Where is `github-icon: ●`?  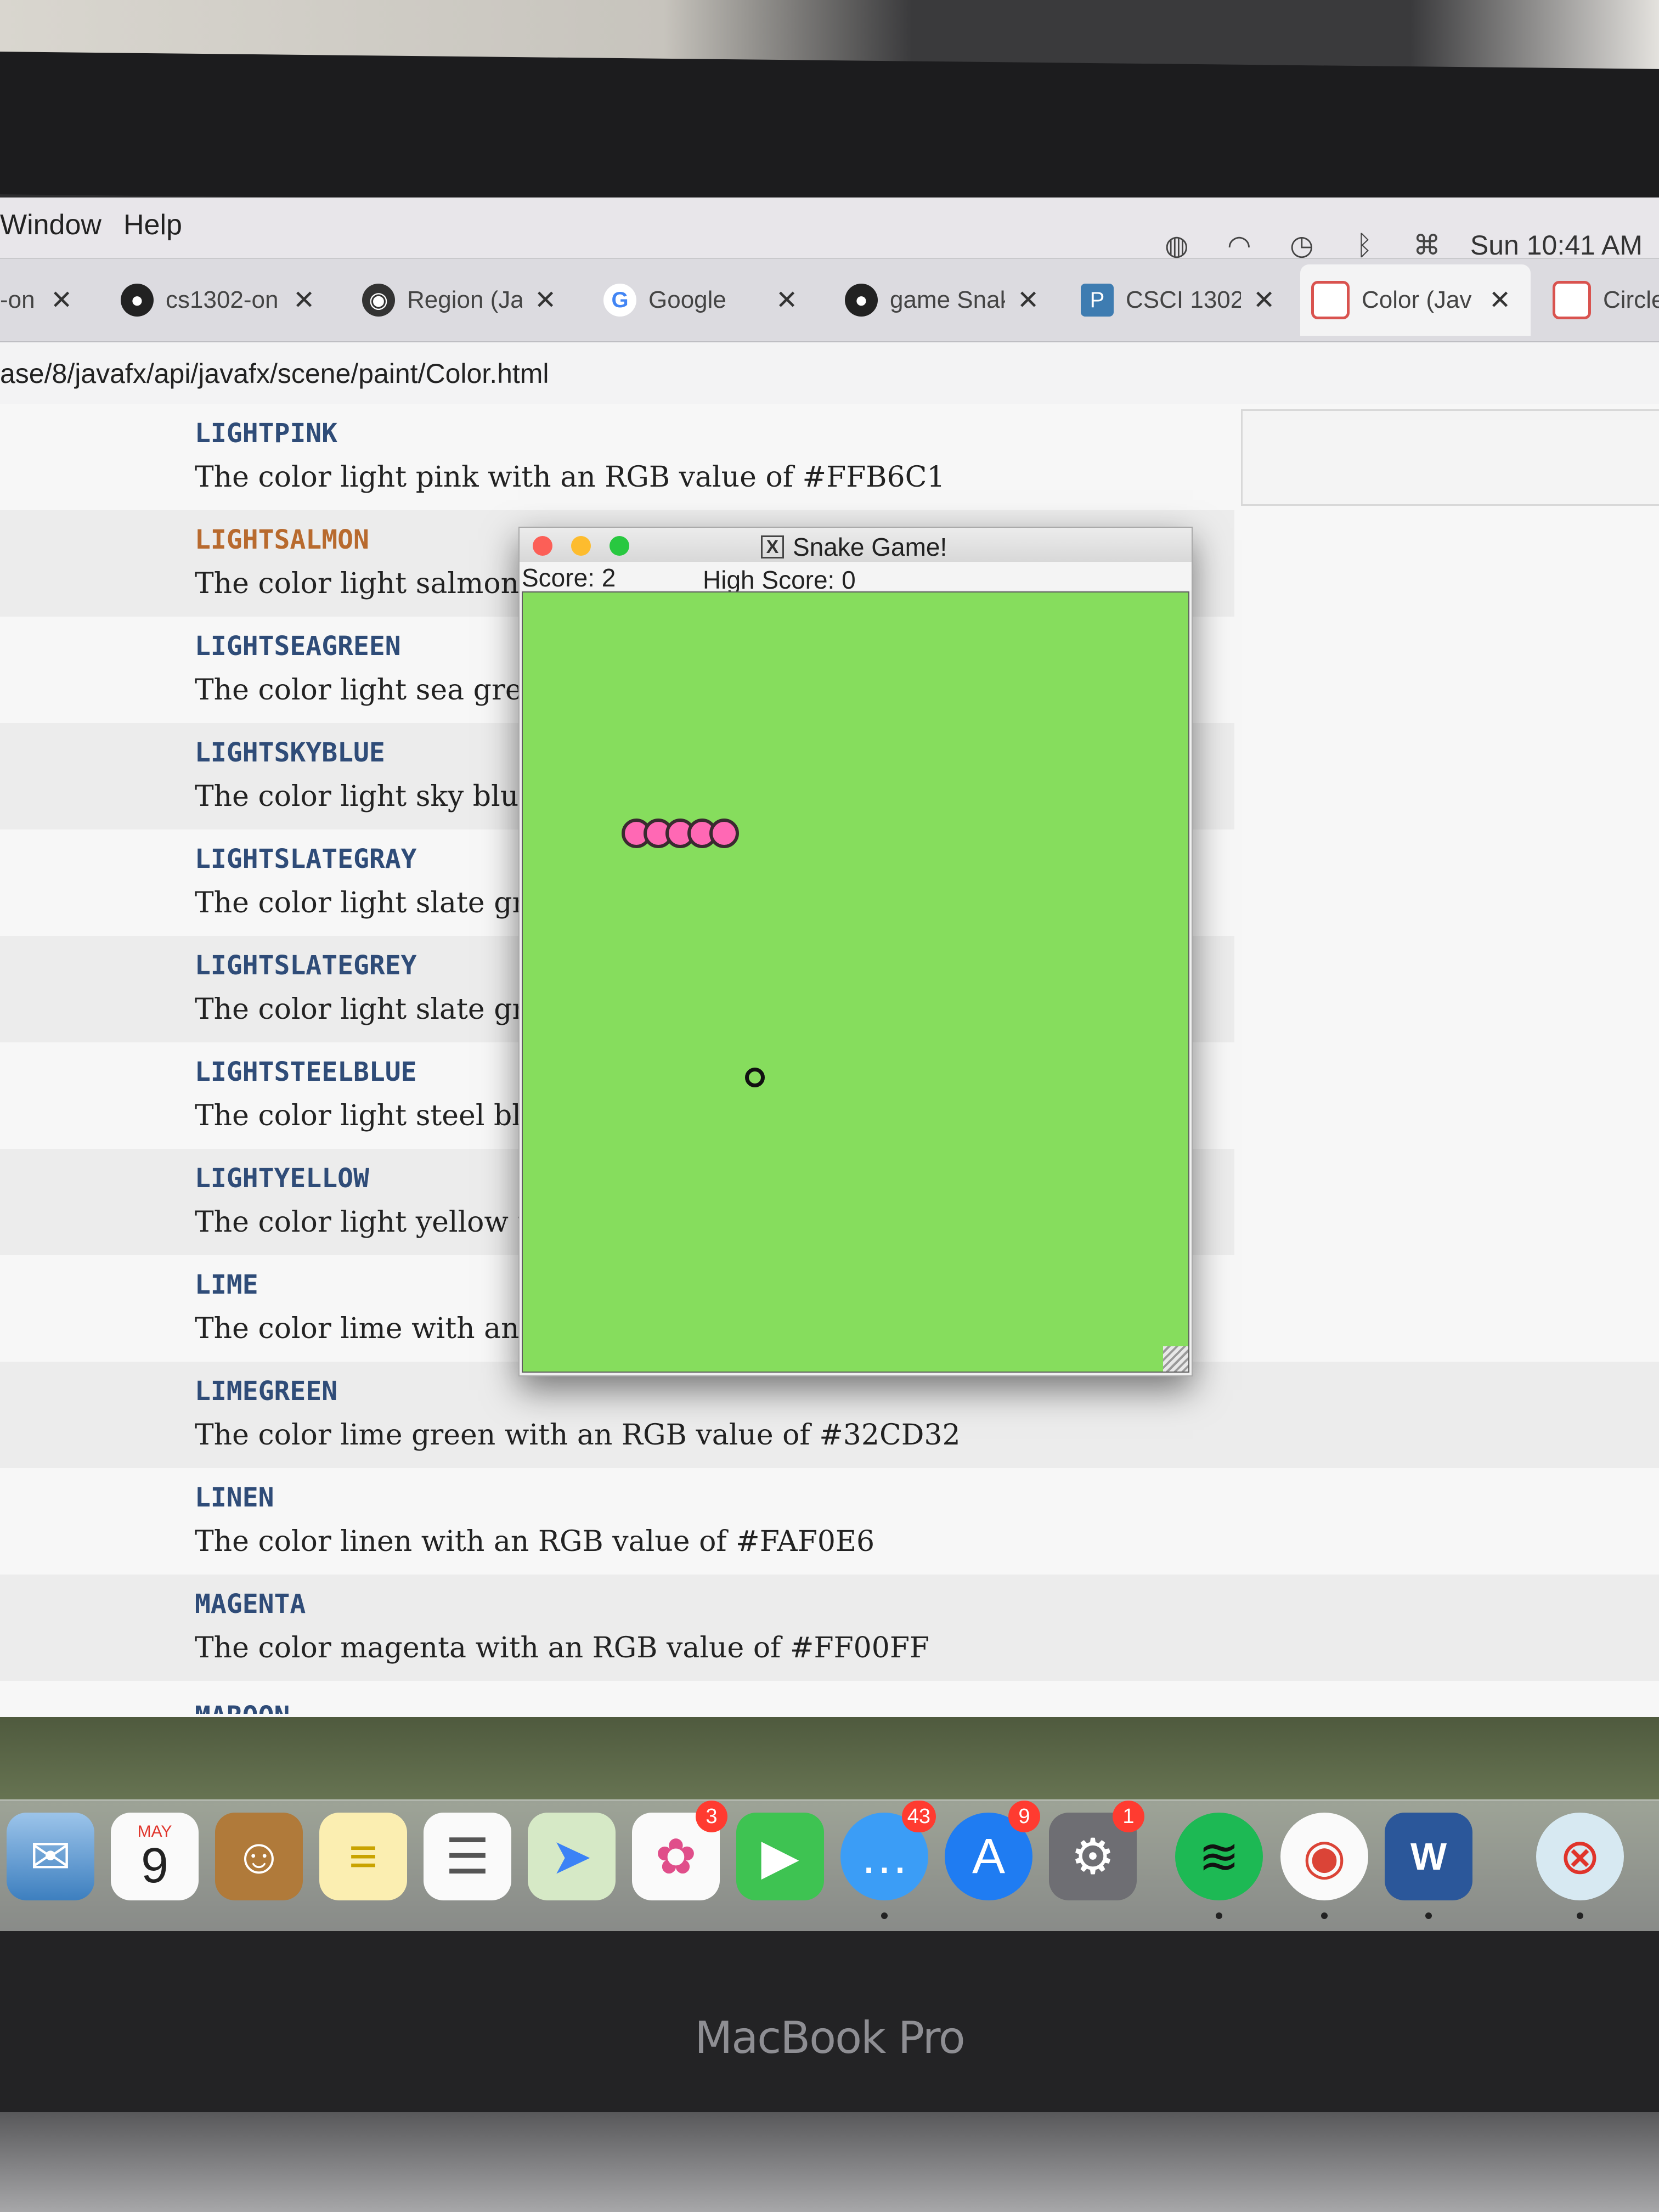 github-icon: ● is located at coordinates (861, 301).